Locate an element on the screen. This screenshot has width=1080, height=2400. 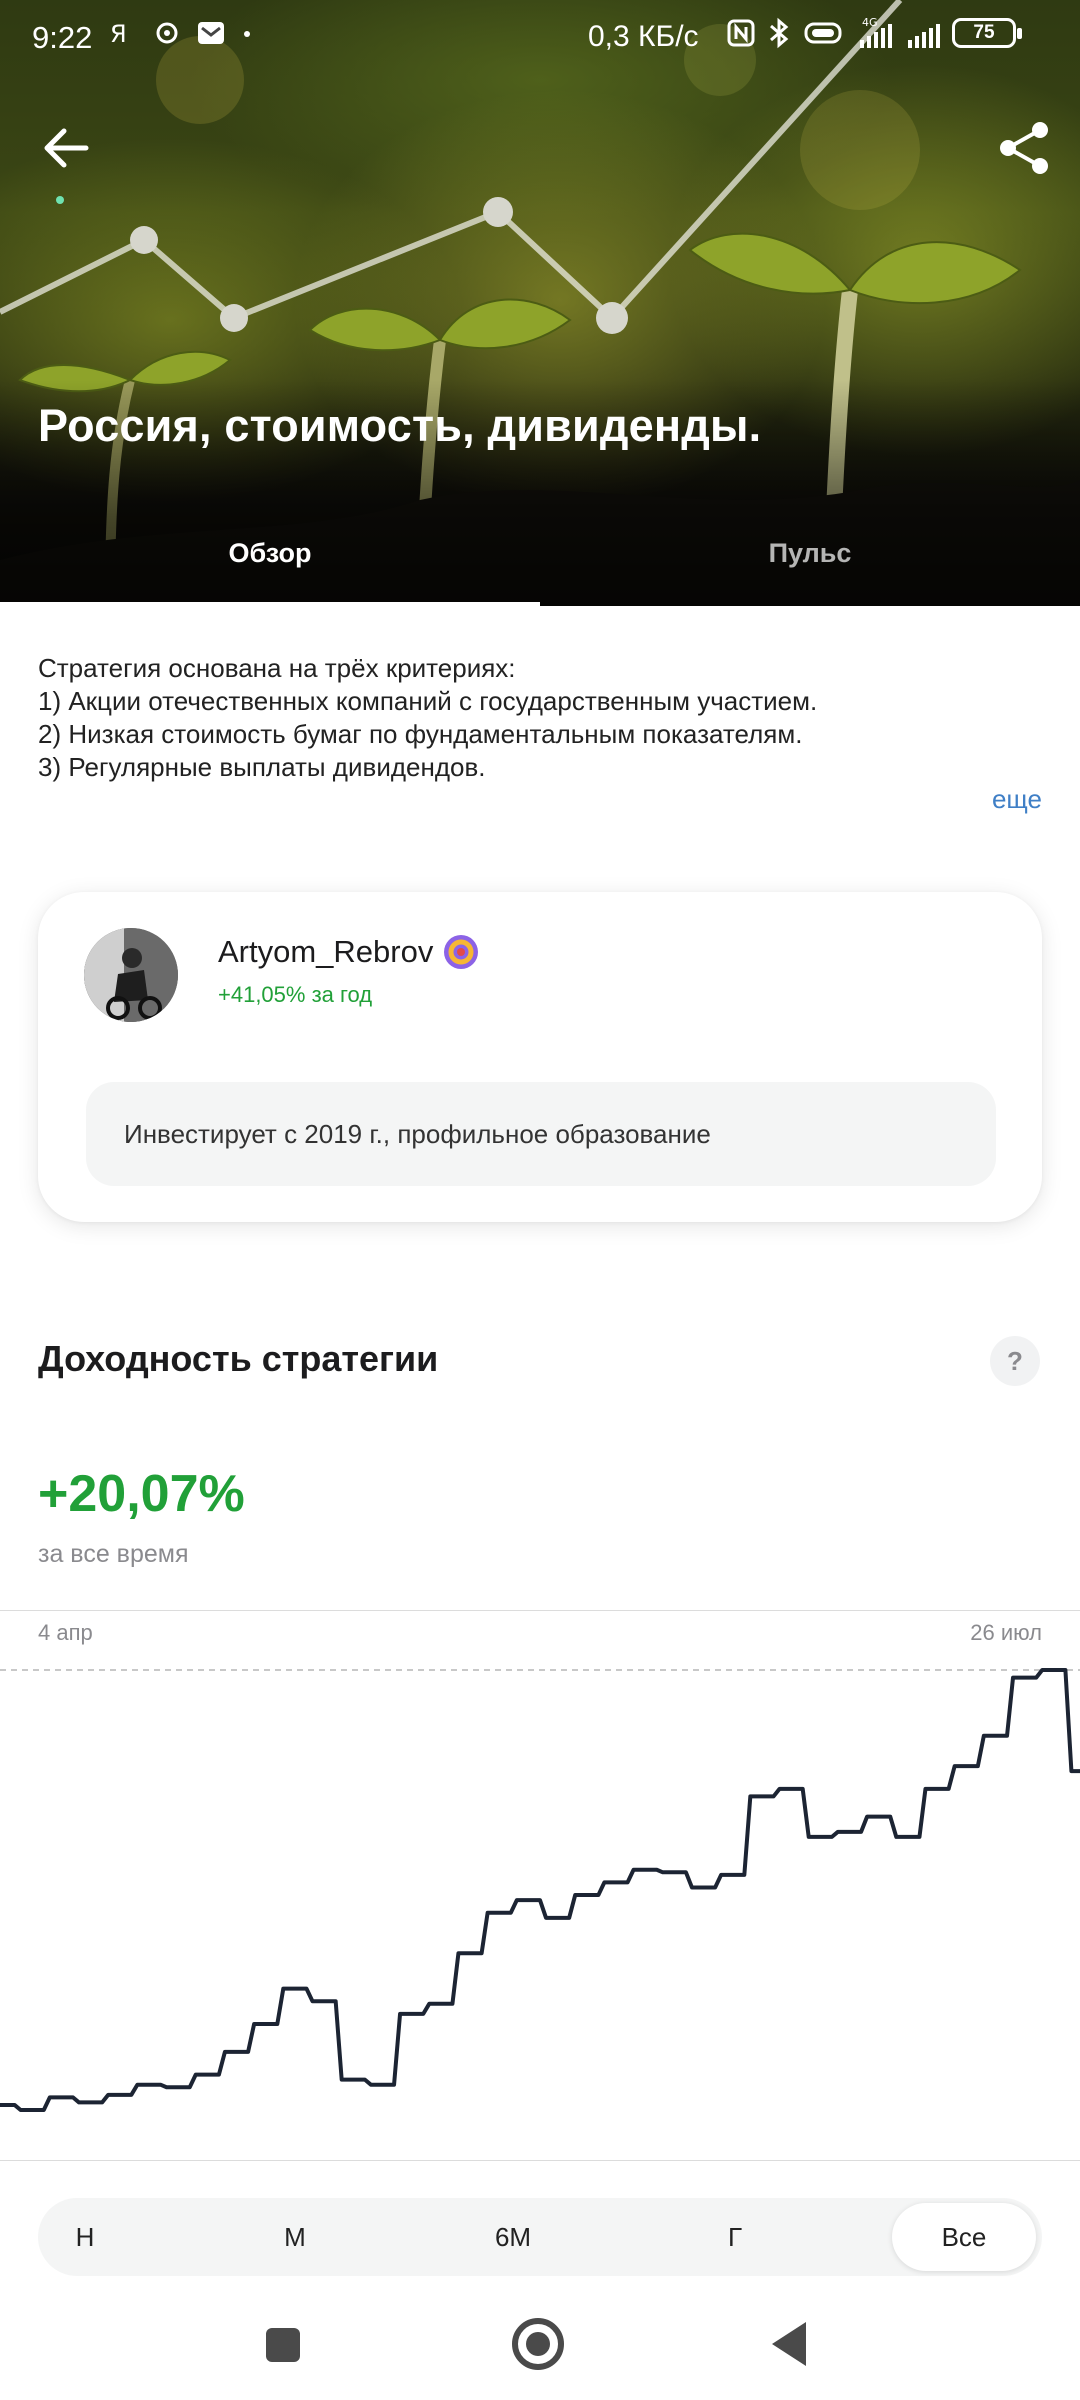
status-bar: 9:22 Я 0,3 КБ/с 4G 75 is located at coordinates (540, 38).